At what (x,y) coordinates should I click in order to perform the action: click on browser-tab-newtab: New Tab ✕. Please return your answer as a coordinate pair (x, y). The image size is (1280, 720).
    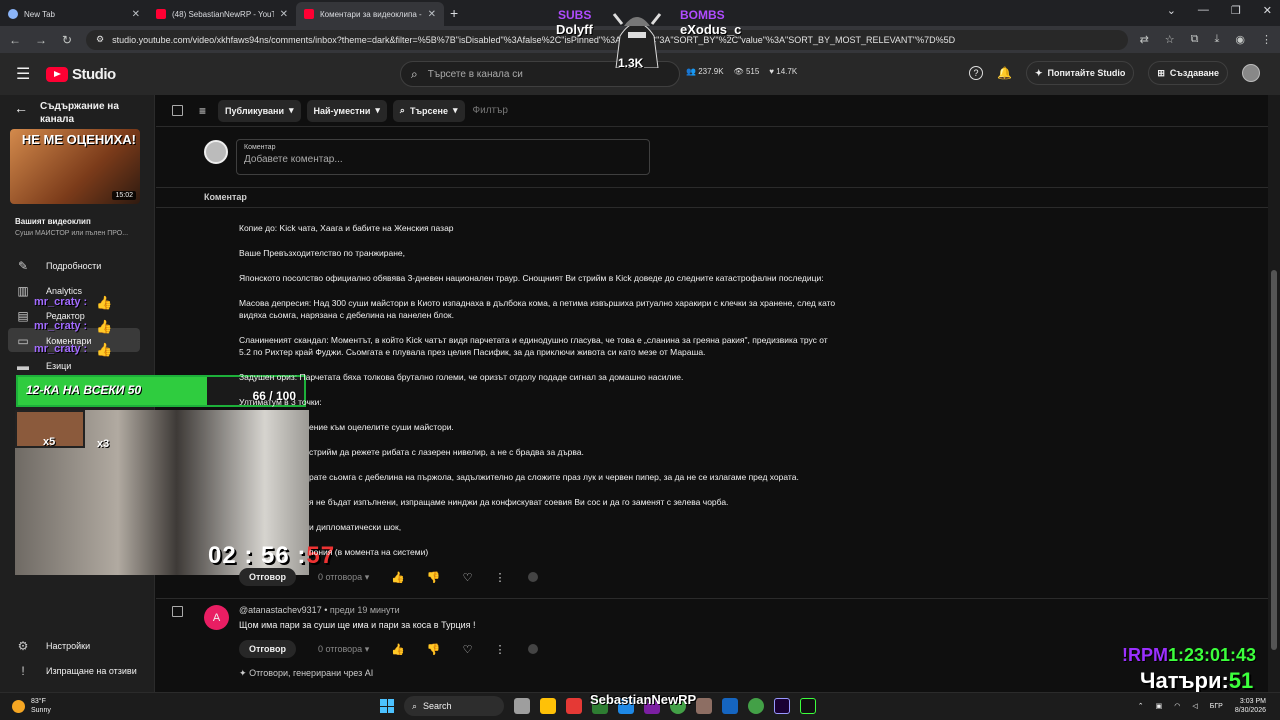
    Looking at the image, I should click on (74, 14).